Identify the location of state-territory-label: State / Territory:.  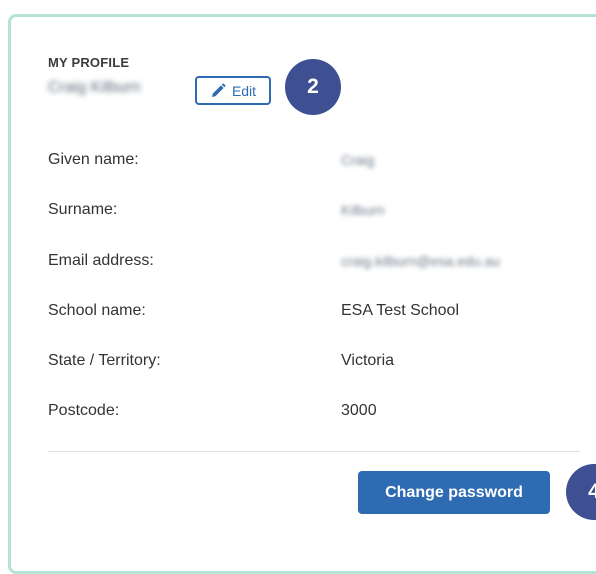
(104, 360).